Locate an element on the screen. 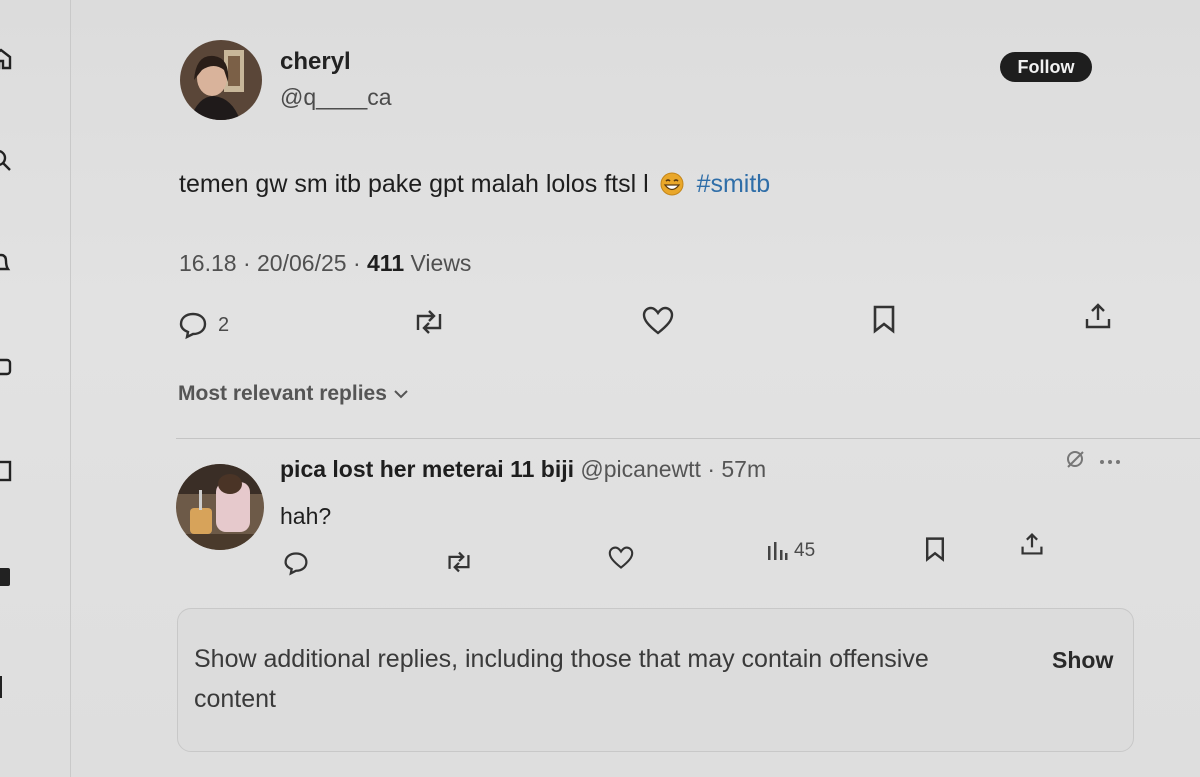 The height and width of the screenshot is (777, 1200). views-count: 411 is located at coordinates (386, 263).